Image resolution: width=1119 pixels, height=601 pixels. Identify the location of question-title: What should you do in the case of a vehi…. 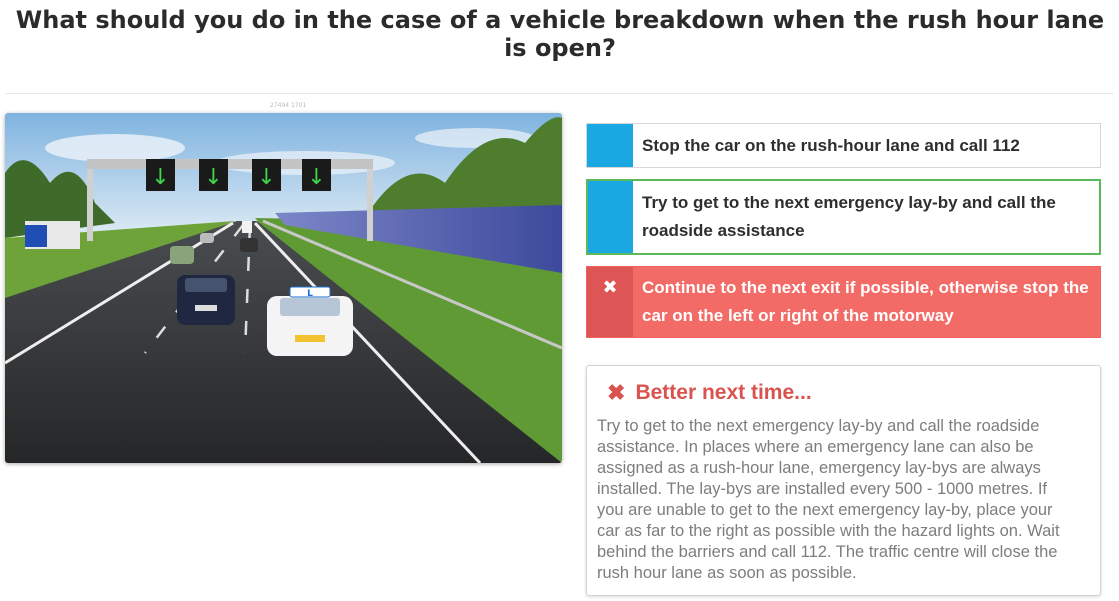
(560, 34).